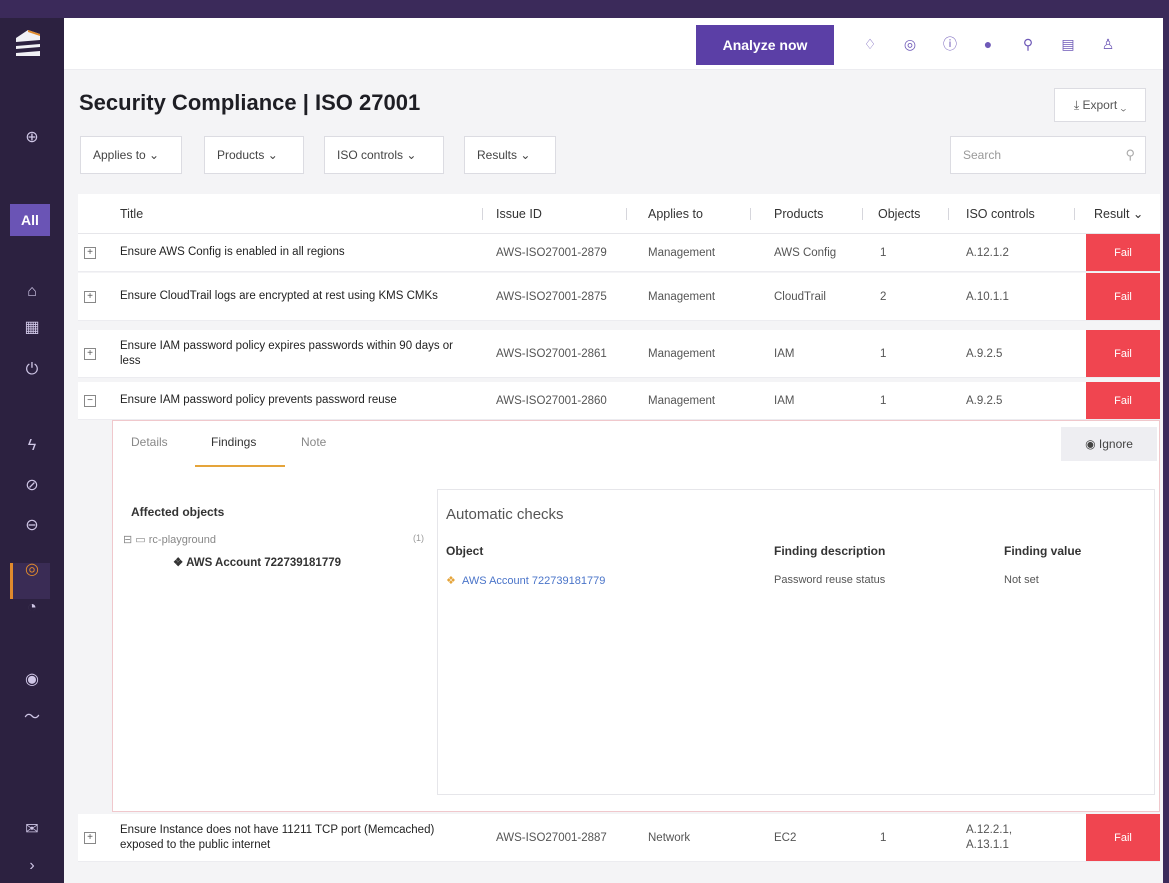  What do you see at coordinates (32, 370) in the screenshot?
I see `power-icon: ⏻` at bounding box center [32, 370].